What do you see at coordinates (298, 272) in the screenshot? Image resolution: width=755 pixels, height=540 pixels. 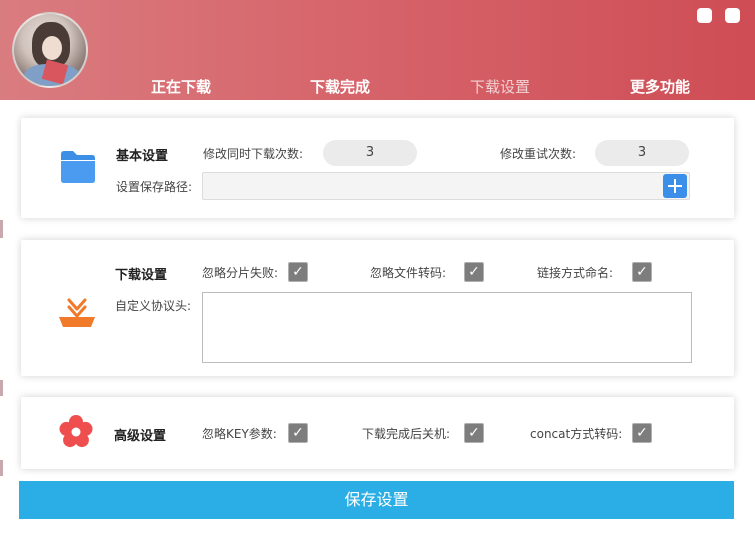 I see `ignore-fragment-fail-checkbox: ✓` at bounding box center [298, 272].